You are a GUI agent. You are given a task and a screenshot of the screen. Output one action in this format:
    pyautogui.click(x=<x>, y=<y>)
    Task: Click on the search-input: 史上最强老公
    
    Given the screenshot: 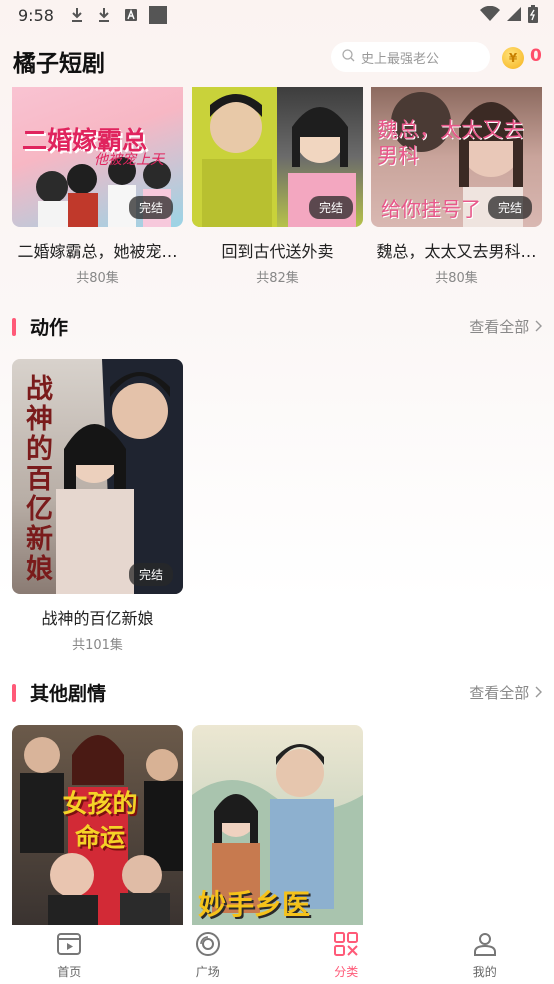 What is the action you would take?
    pyautogui.click(x=410, y=57)
    